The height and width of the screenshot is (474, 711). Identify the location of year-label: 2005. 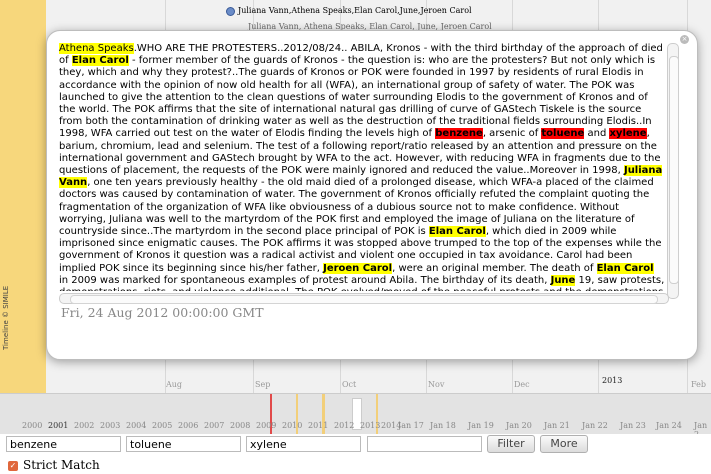
(162, 425).